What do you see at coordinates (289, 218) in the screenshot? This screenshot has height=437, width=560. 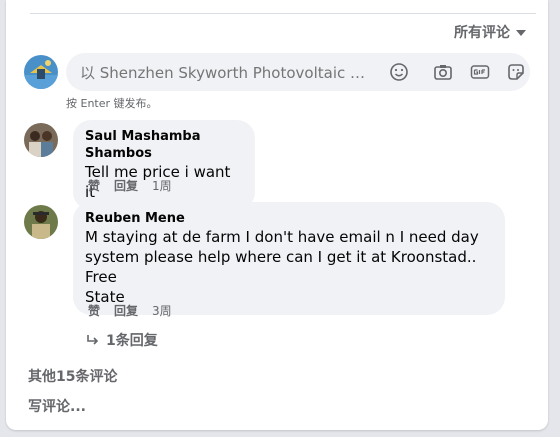 I see `comment-author: Reuben Mene` at bounding box center [289, 218].